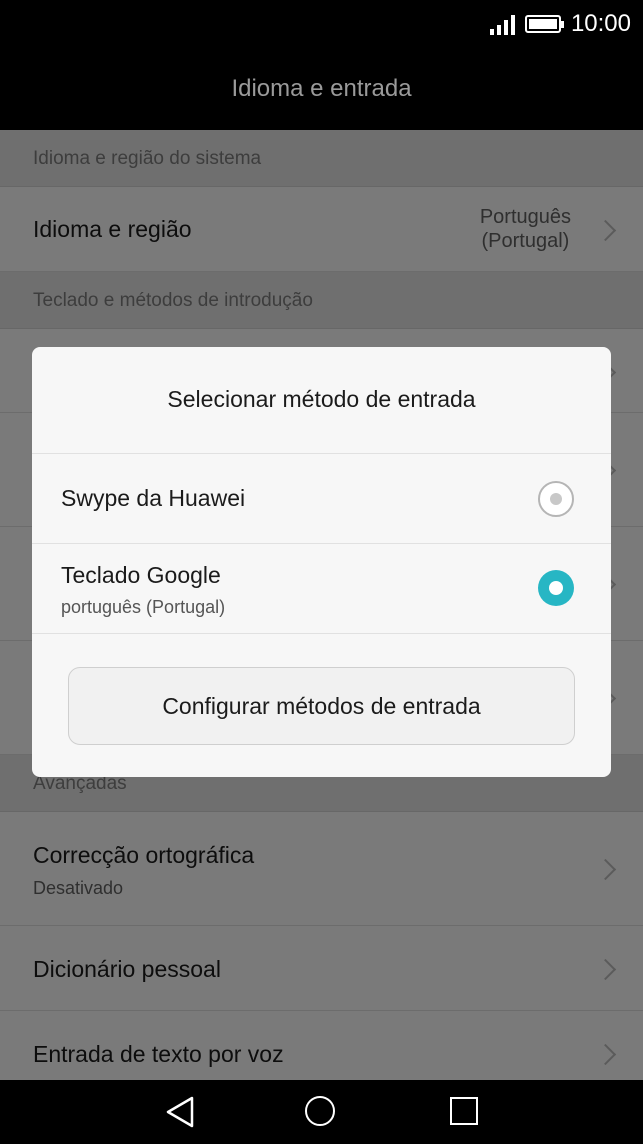  I want to click on language-region-value: Português (Portugal), so click(525, 229).